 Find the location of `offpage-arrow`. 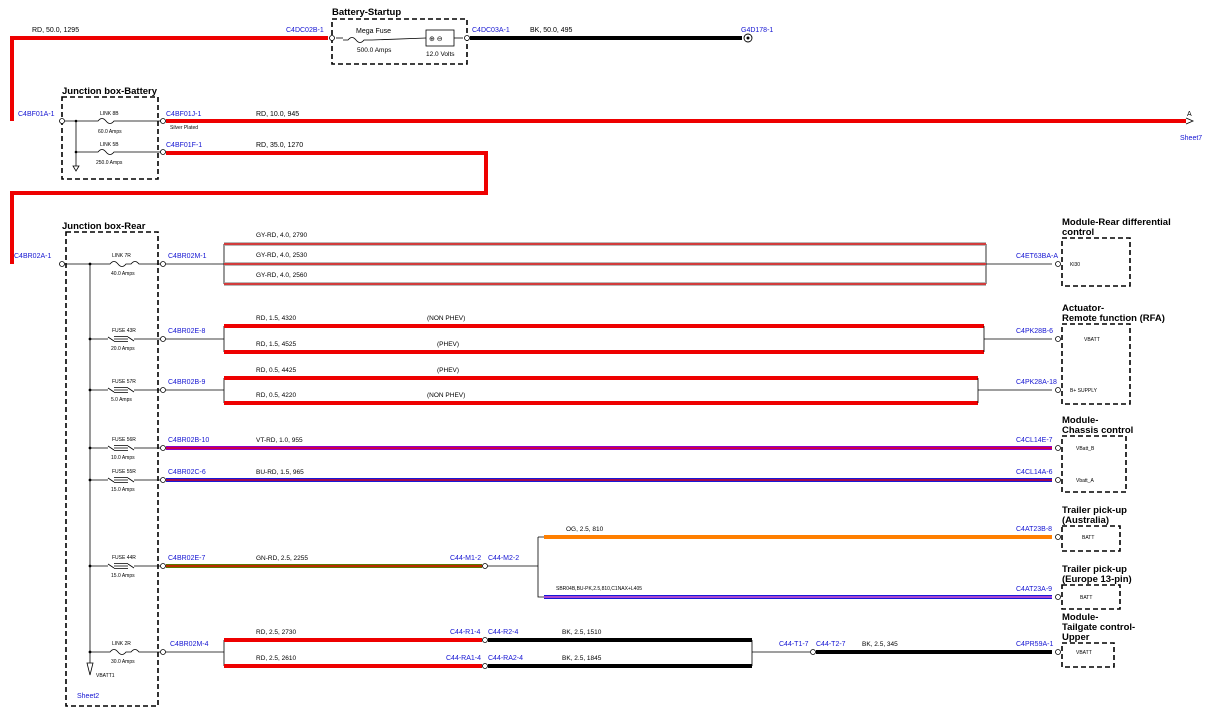

offpage-arrow is located at coordinates (1190, 121).